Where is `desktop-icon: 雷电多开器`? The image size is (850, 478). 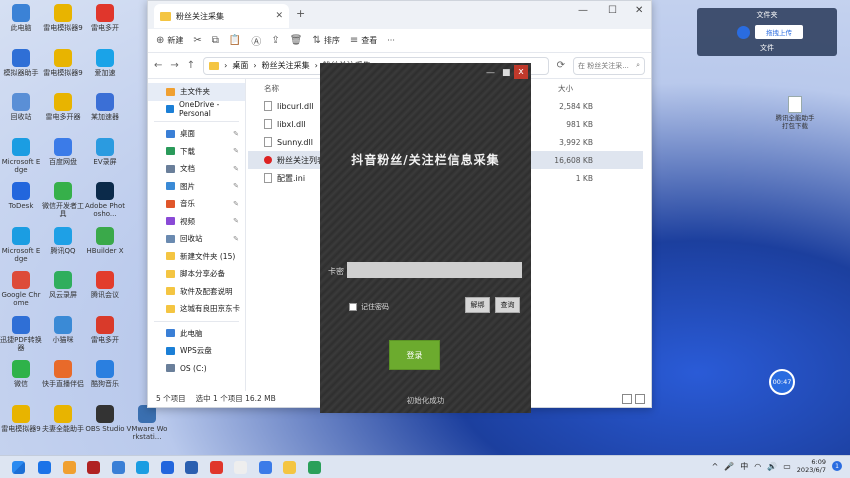
desktop-icon: 雷电多开器 is located at coordinates (63, 107).